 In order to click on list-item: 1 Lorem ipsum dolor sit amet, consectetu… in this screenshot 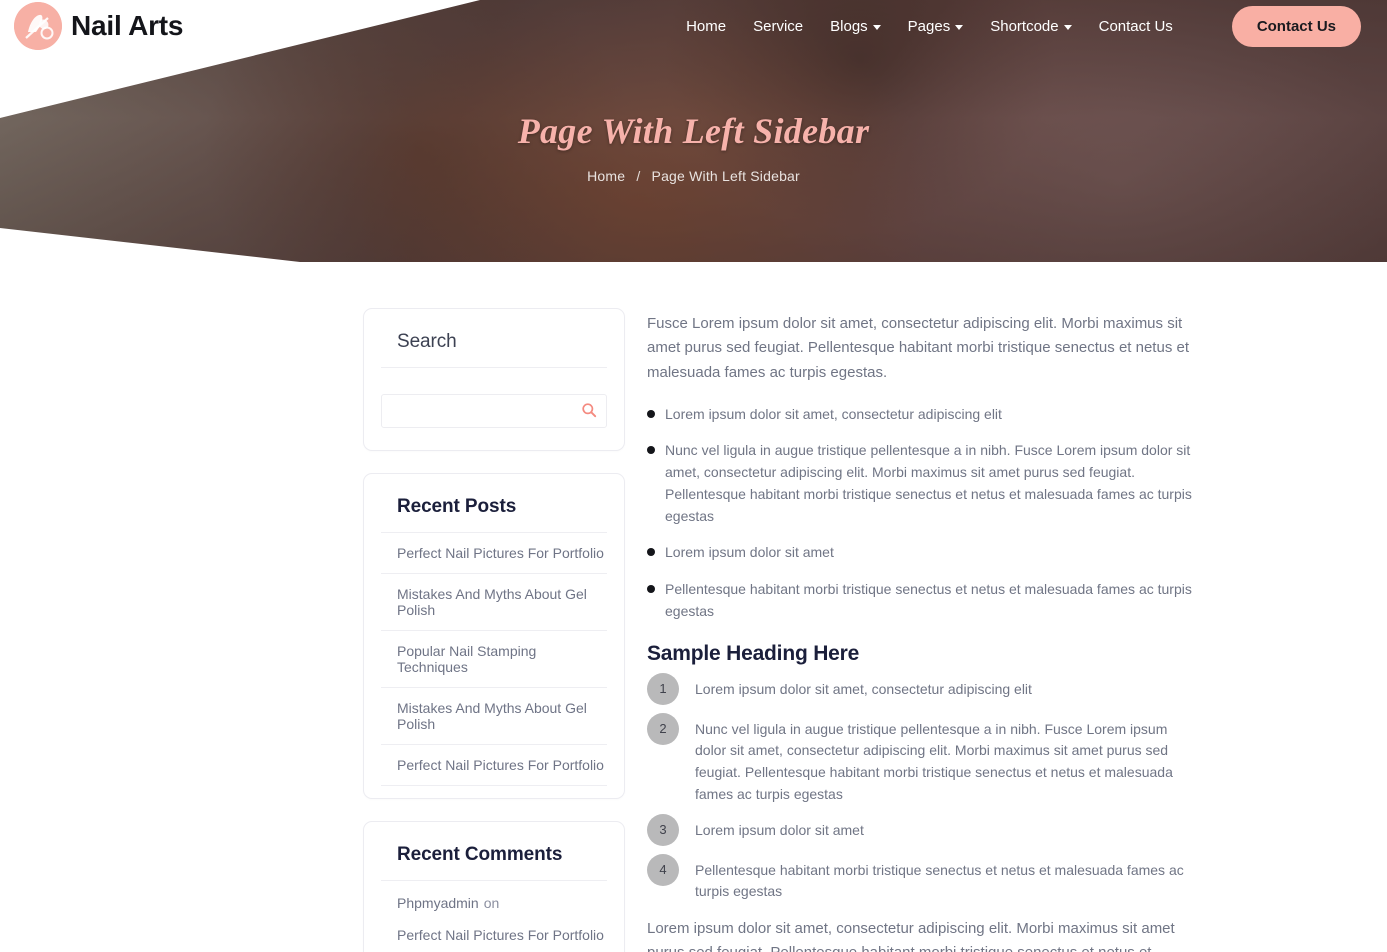, I will do `click(922, 688)`.